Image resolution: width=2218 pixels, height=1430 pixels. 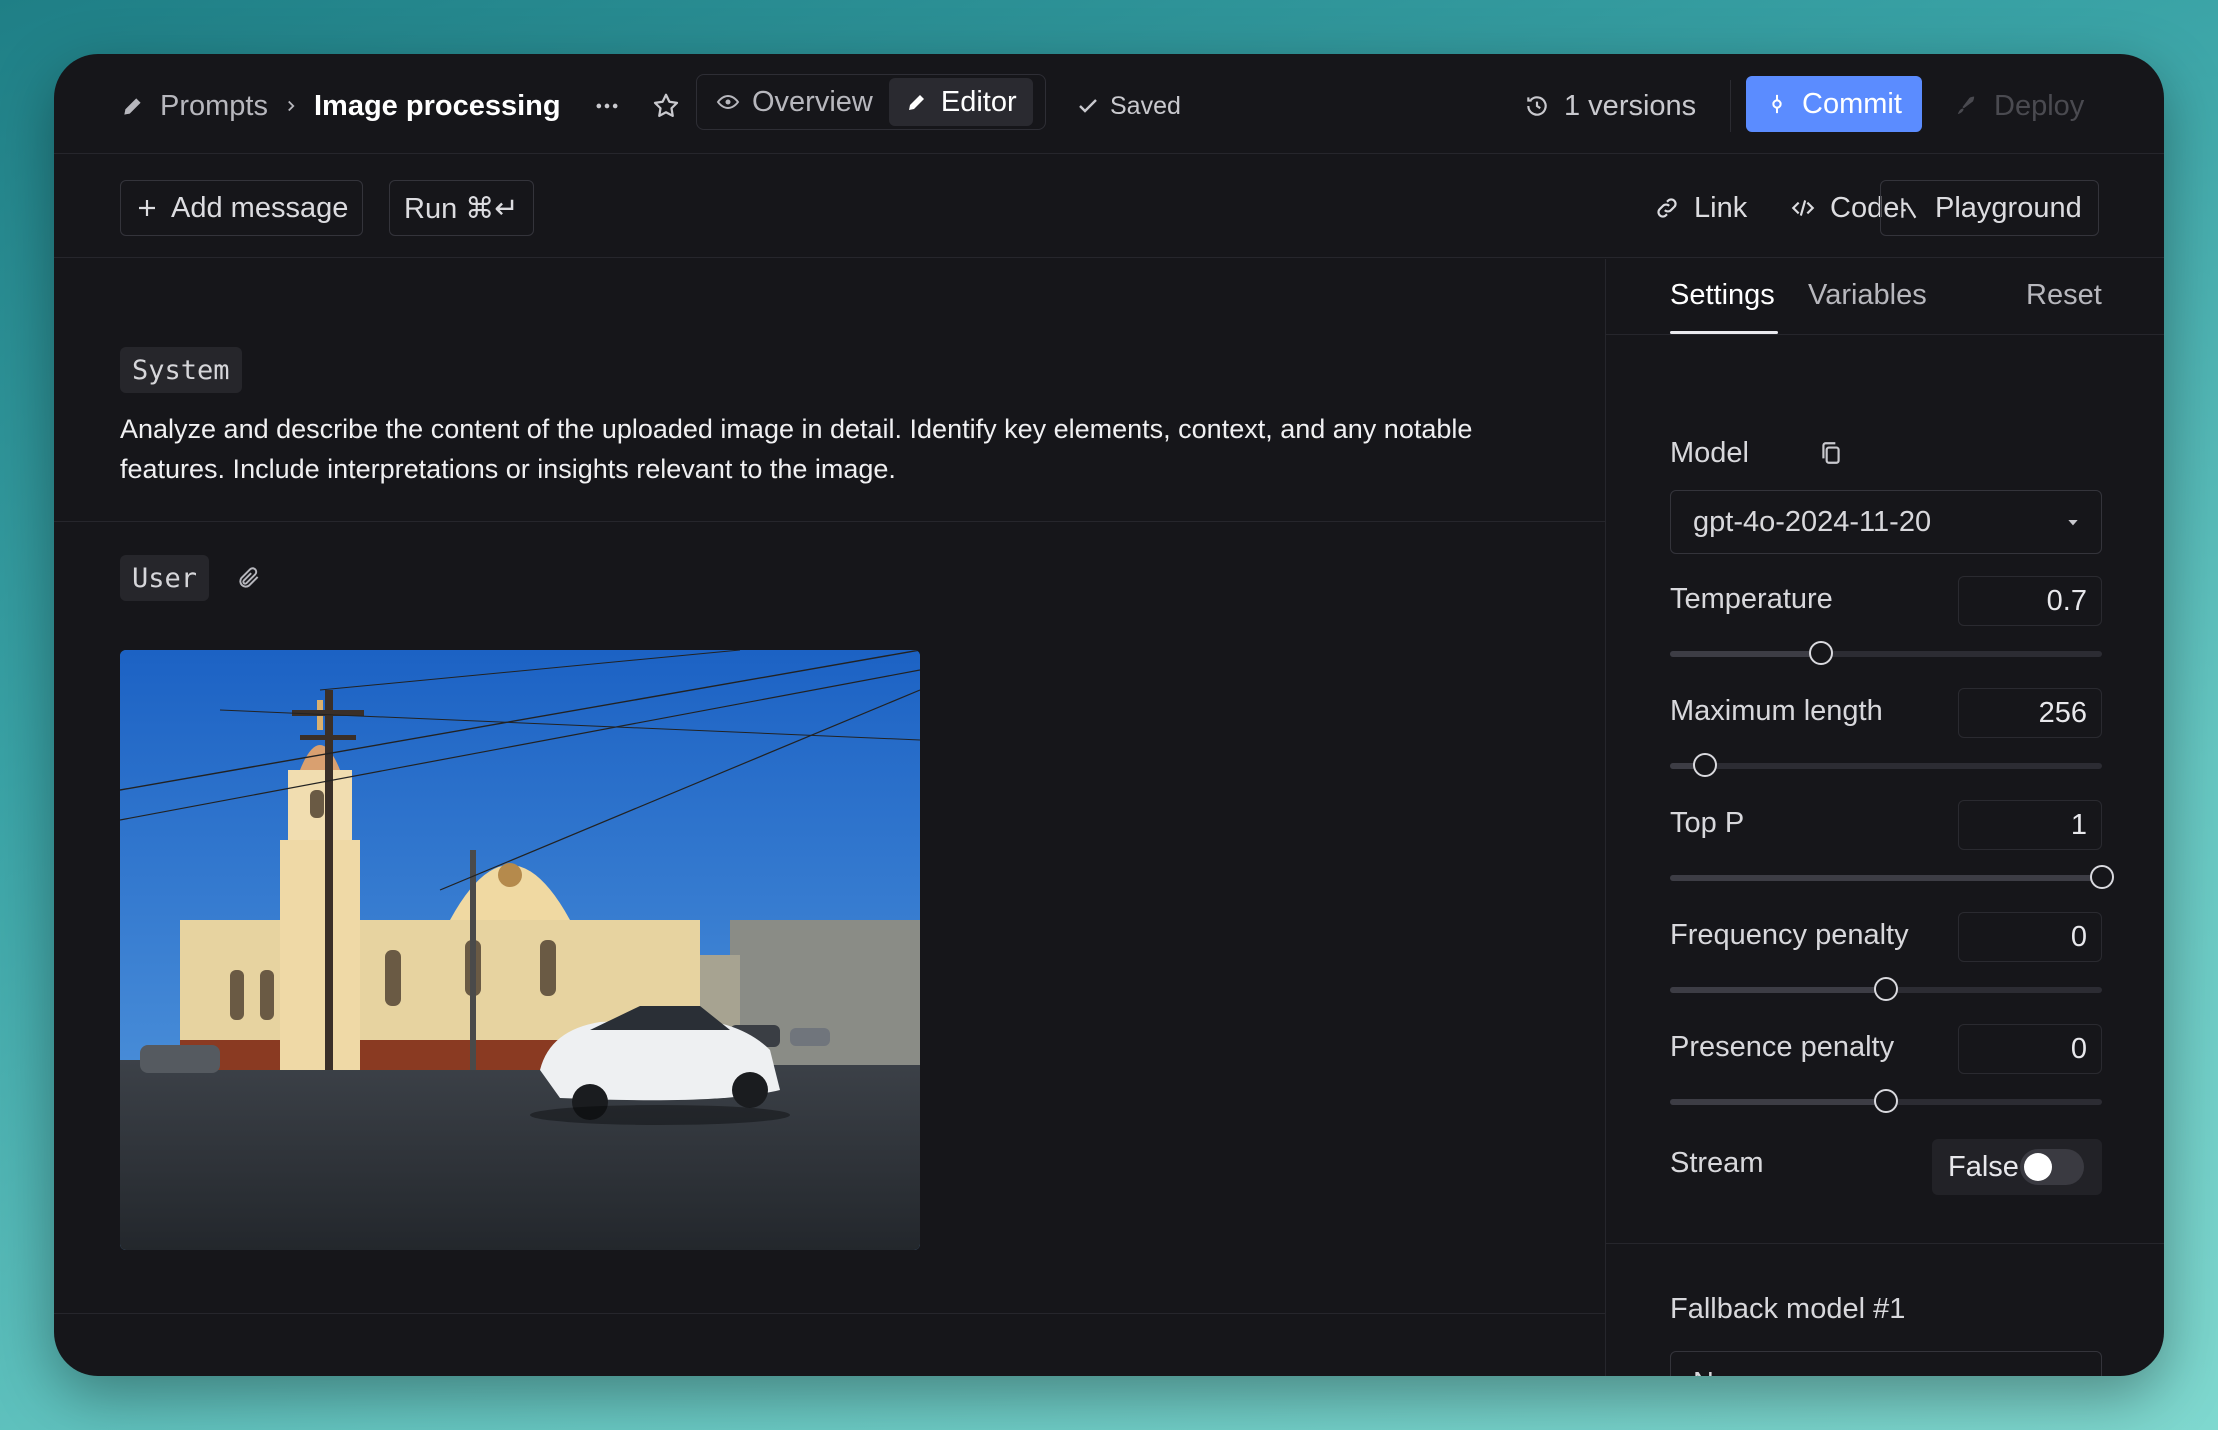 I want to click on presence-penalty-slider-fill, so click(x=1778, y=1102).